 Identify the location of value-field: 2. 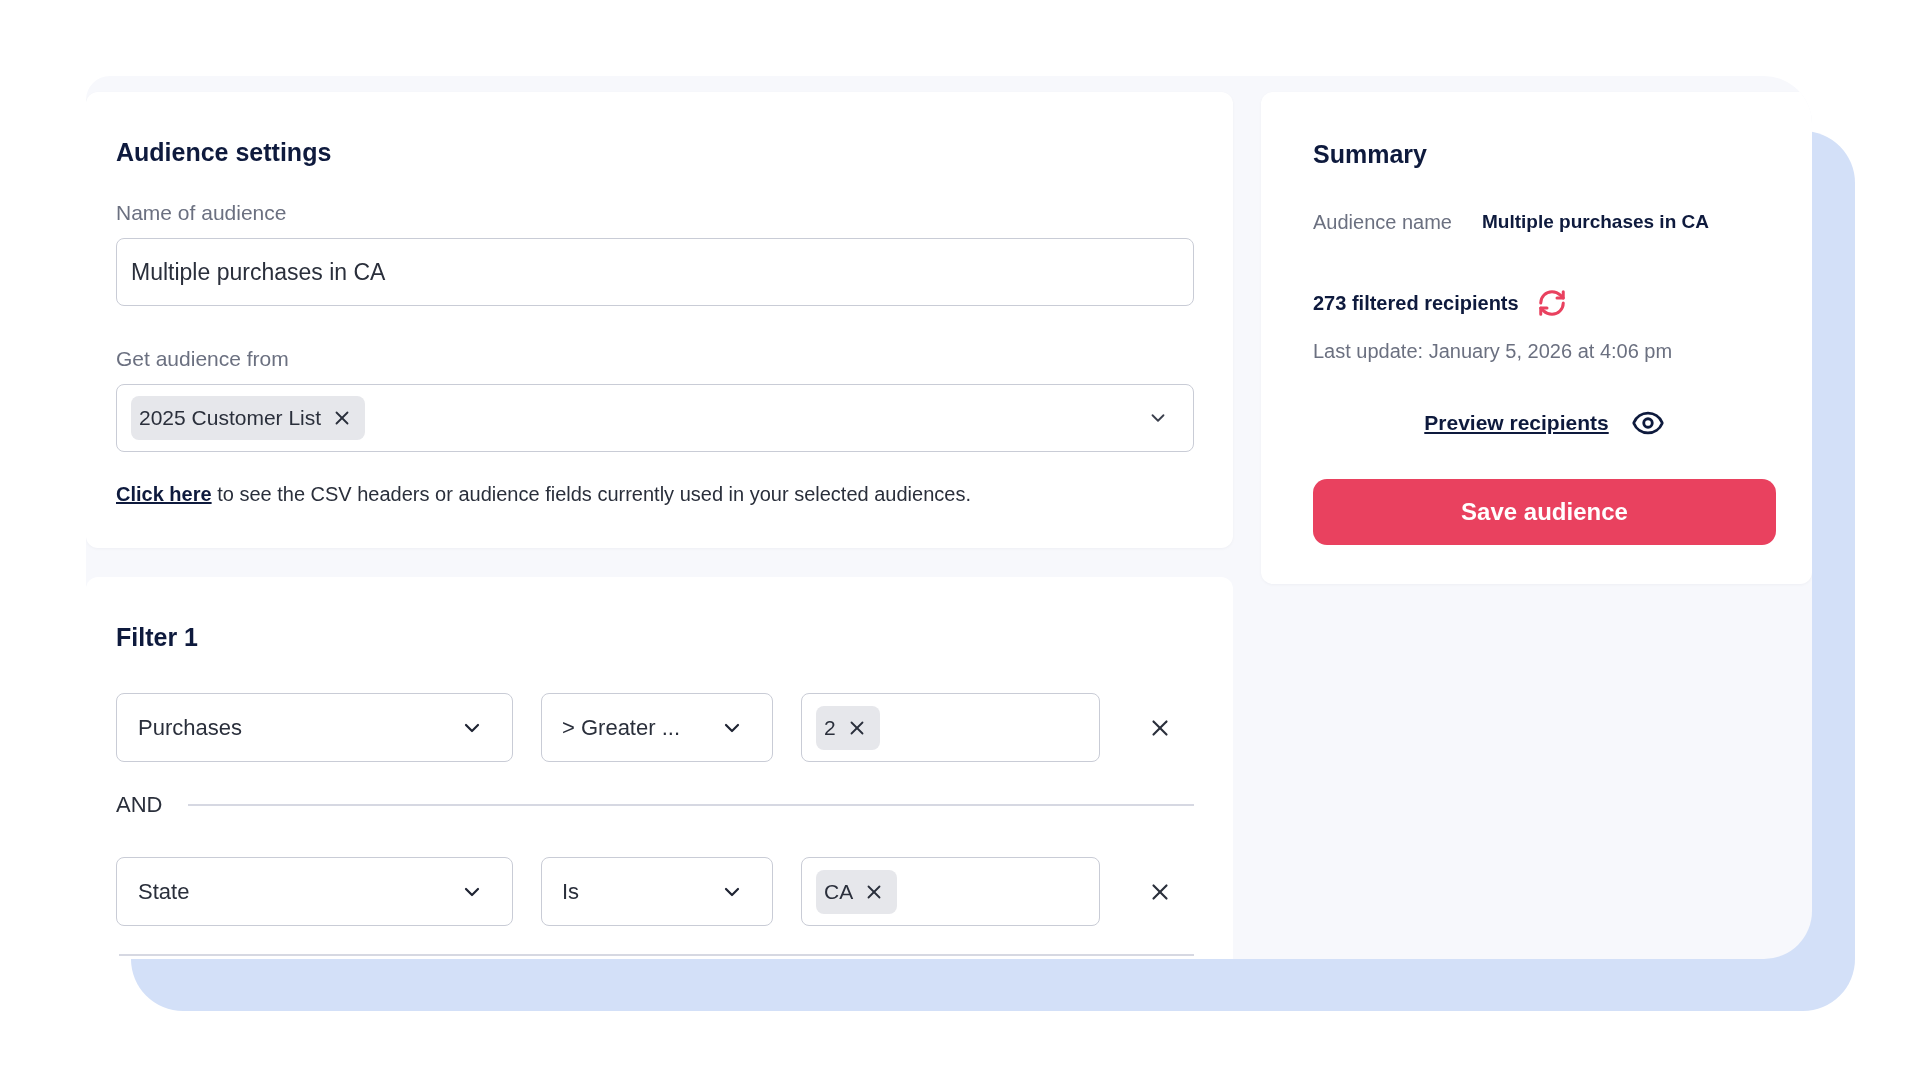
(950, 727).